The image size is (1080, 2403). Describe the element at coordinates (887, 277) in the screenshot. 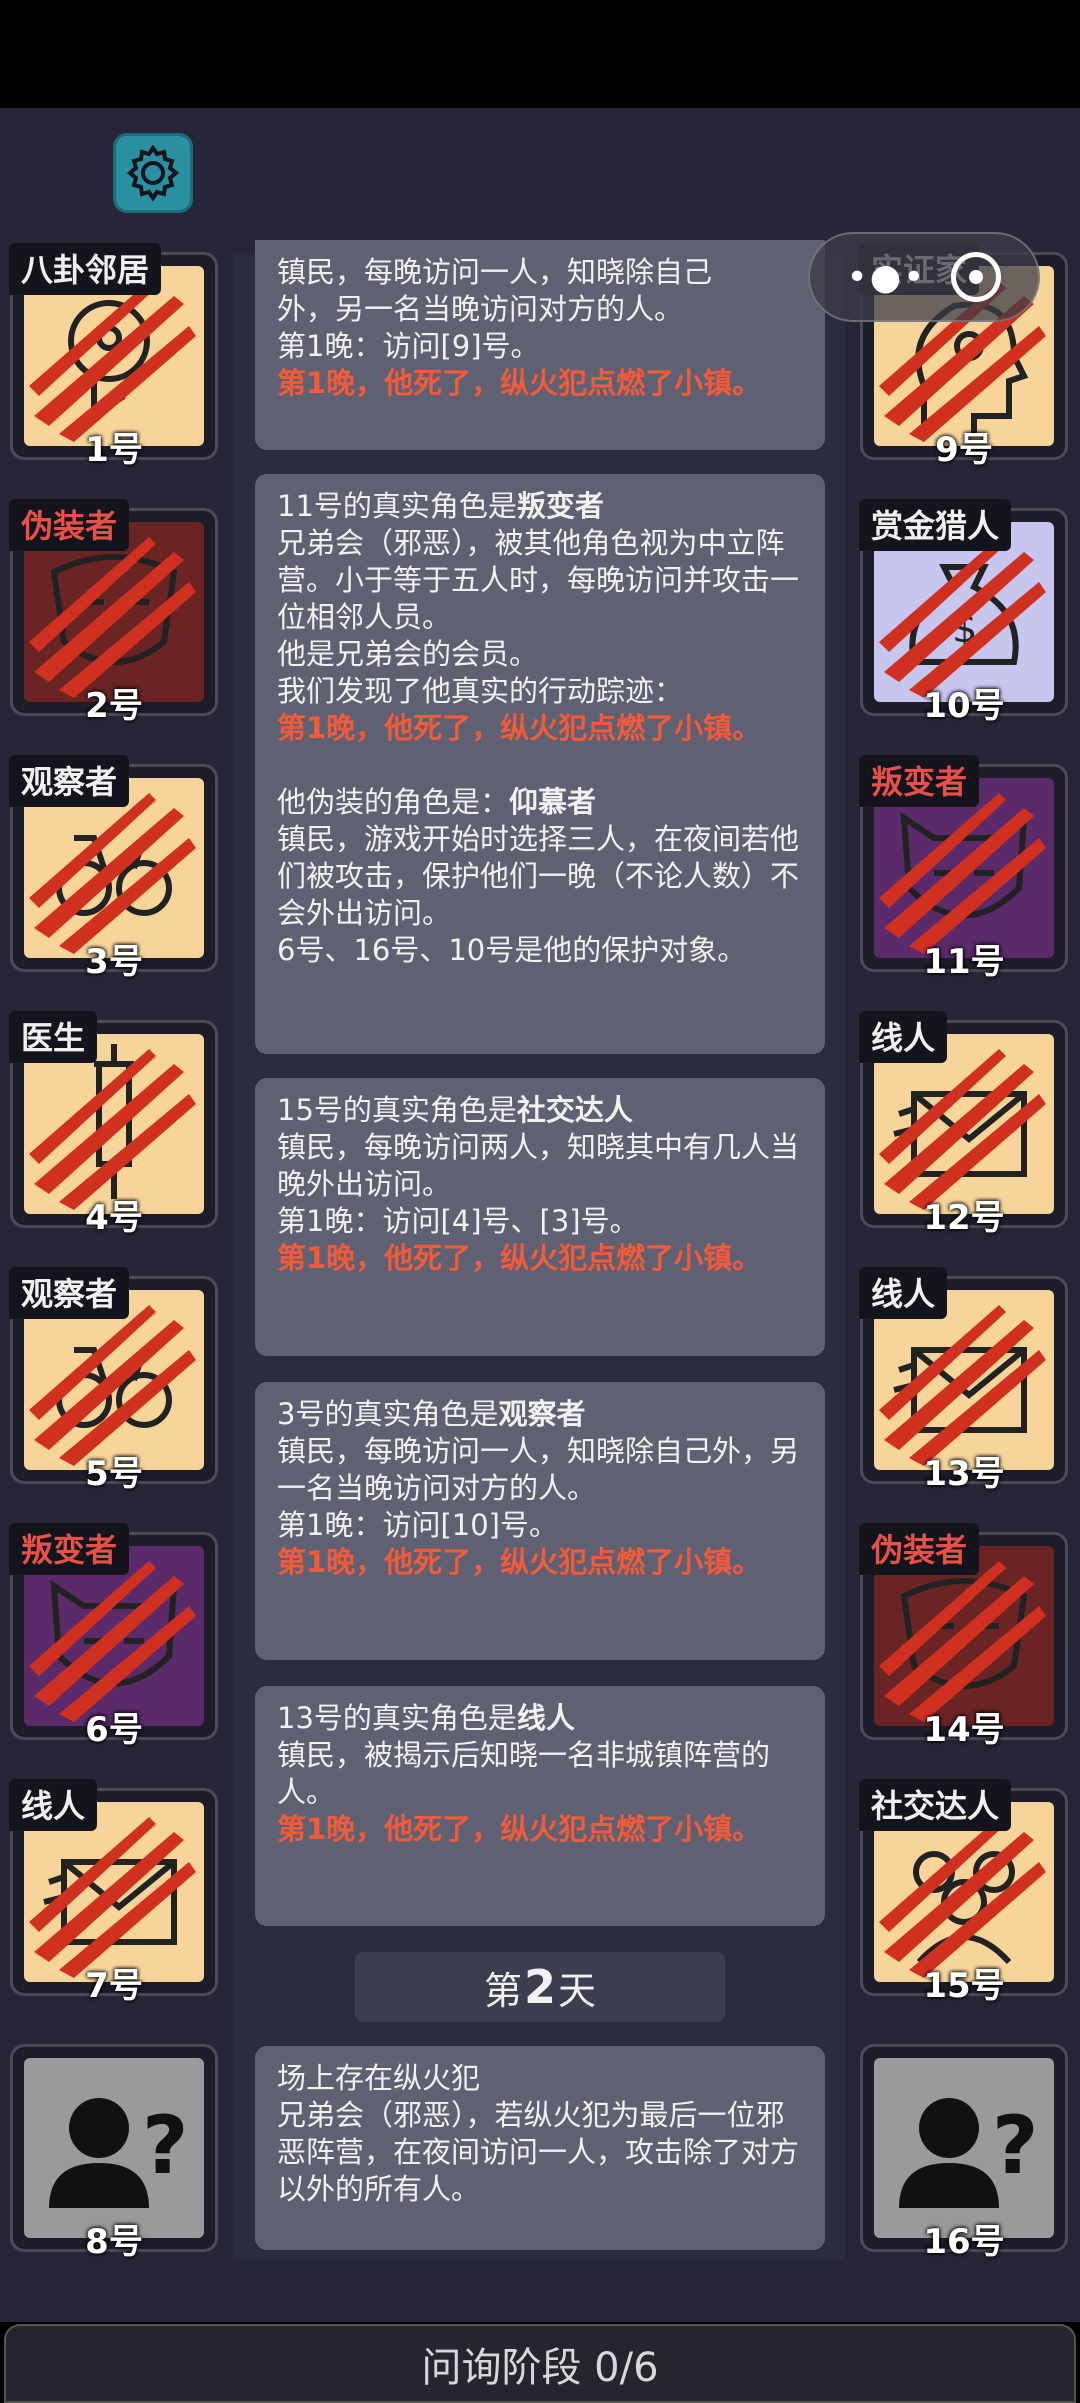

I see `more-dots-icon: •●•` at that location.